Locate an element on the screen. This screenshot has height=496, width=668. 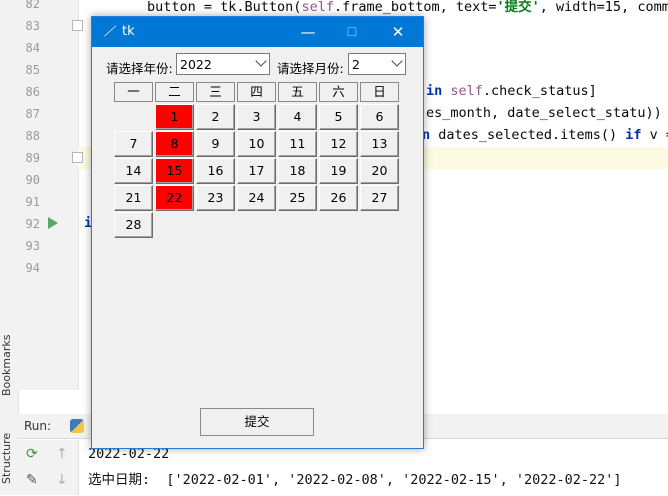
day-button: 17 is located at coordinates (256, 171).